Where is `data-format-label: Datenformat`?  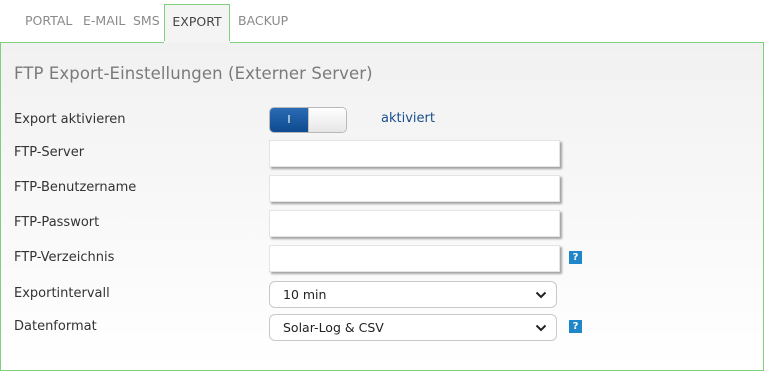 data-format-label: Datenformat is located at coordinates (55, 326).